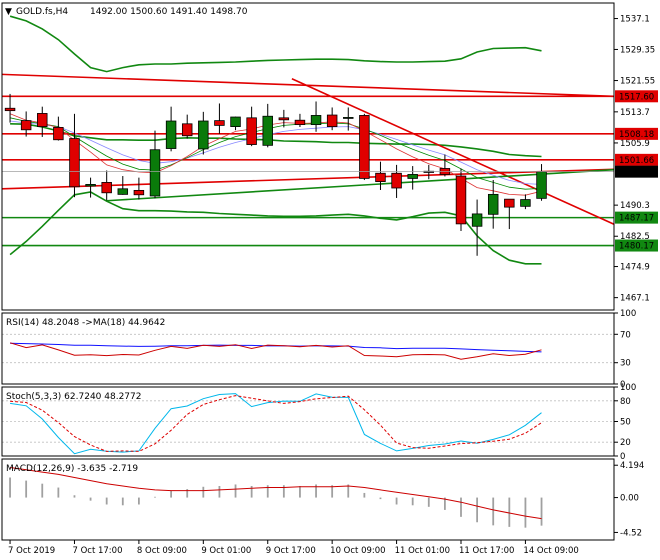 Image resolution: width=660 pixels, height=560 pixels. Describe the element at coordinates (625, 443) in the screenshot. I see `stoch-axis-tick-label: 20` at that location.